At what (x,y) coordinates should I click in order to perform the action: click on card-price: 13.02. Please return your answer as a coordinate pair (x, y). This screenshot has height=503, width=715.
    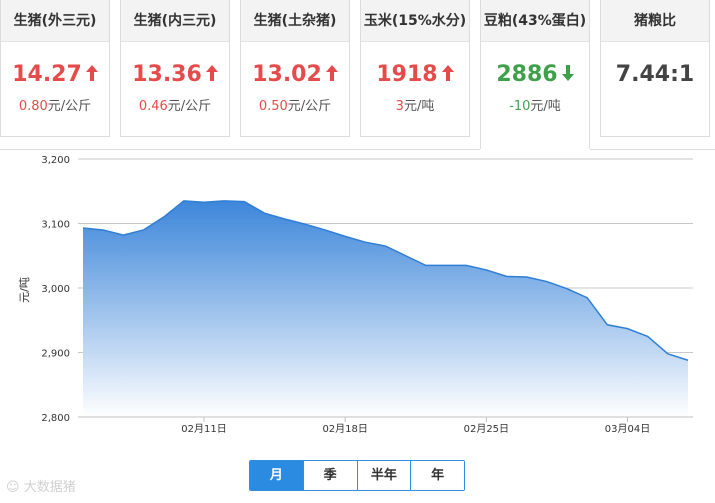
    Looking at the image, I should click on (295, 75).